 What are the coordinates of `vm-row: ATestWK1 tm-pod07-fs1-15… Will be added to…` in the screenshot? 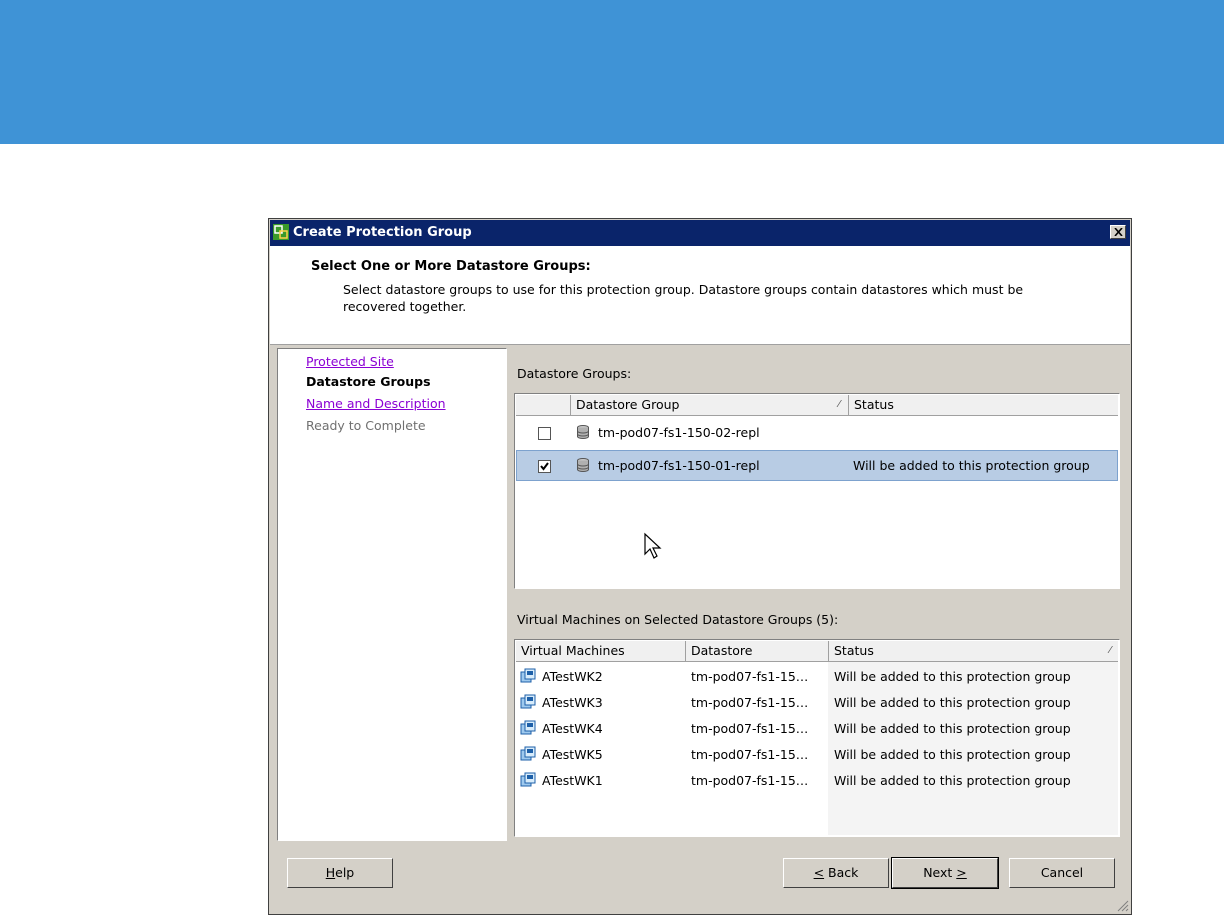 It's located at (817, 781).